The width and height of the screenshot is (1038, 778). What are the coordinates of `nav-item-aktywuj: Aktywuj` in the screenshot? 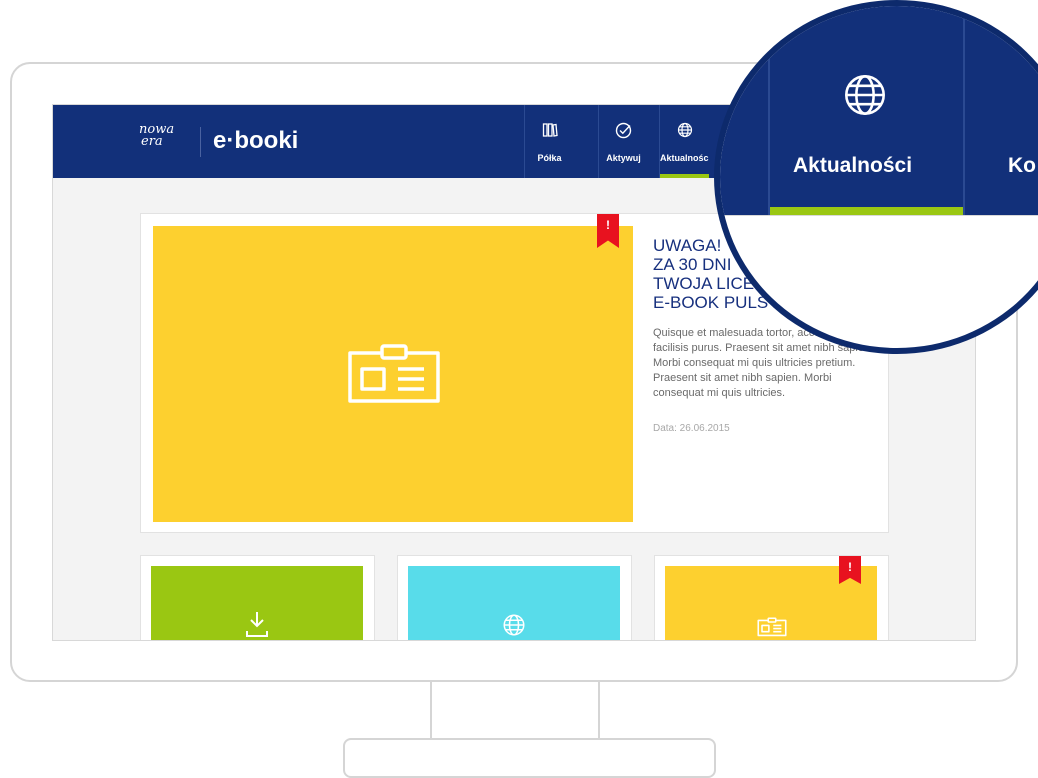 It's located at (623, 141).